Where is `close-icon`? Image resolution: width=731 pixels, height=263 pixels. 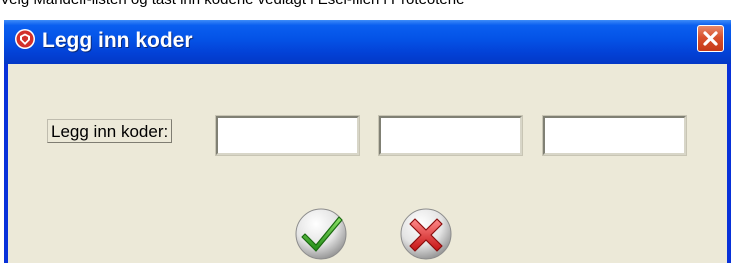 close-icon is located at coordinates (710, 38).